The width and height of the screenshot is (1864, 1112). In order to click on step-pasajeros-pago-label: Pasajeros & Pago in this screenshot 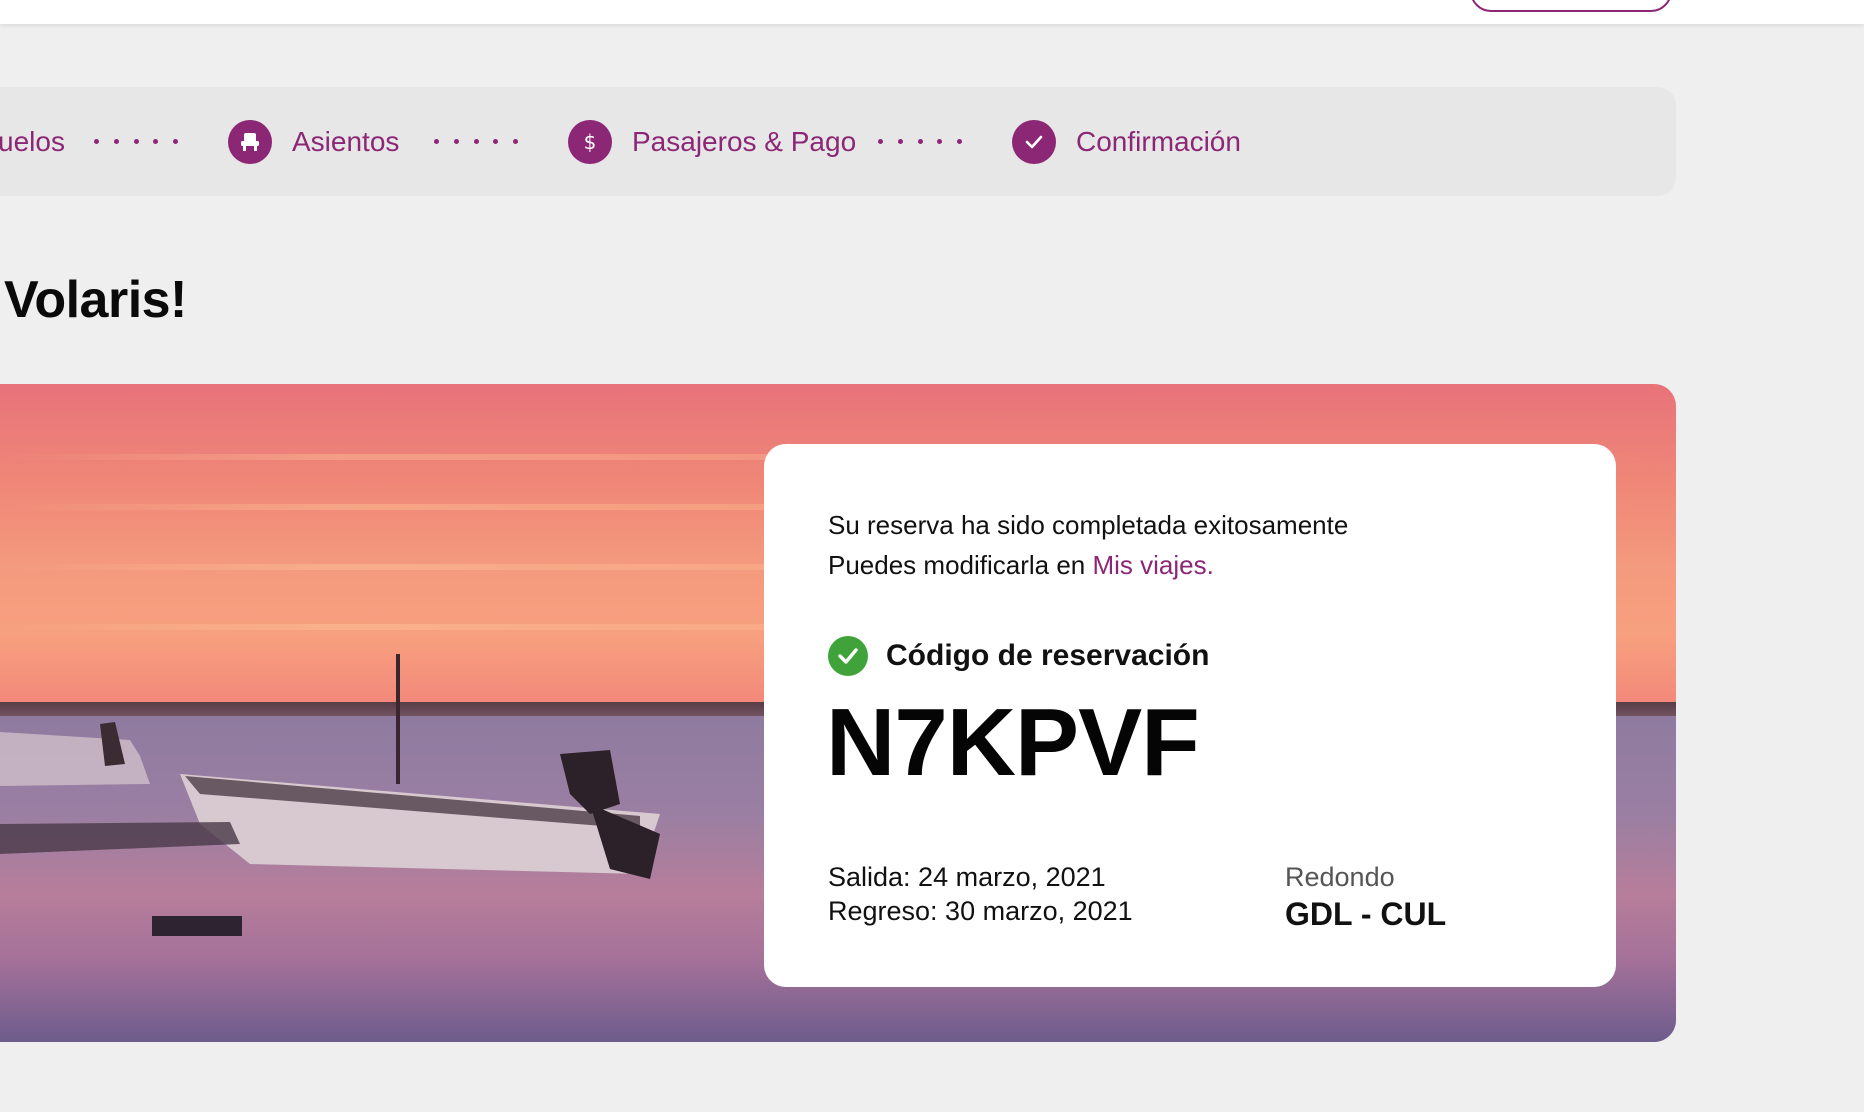, I will do `click(744, 141)`.